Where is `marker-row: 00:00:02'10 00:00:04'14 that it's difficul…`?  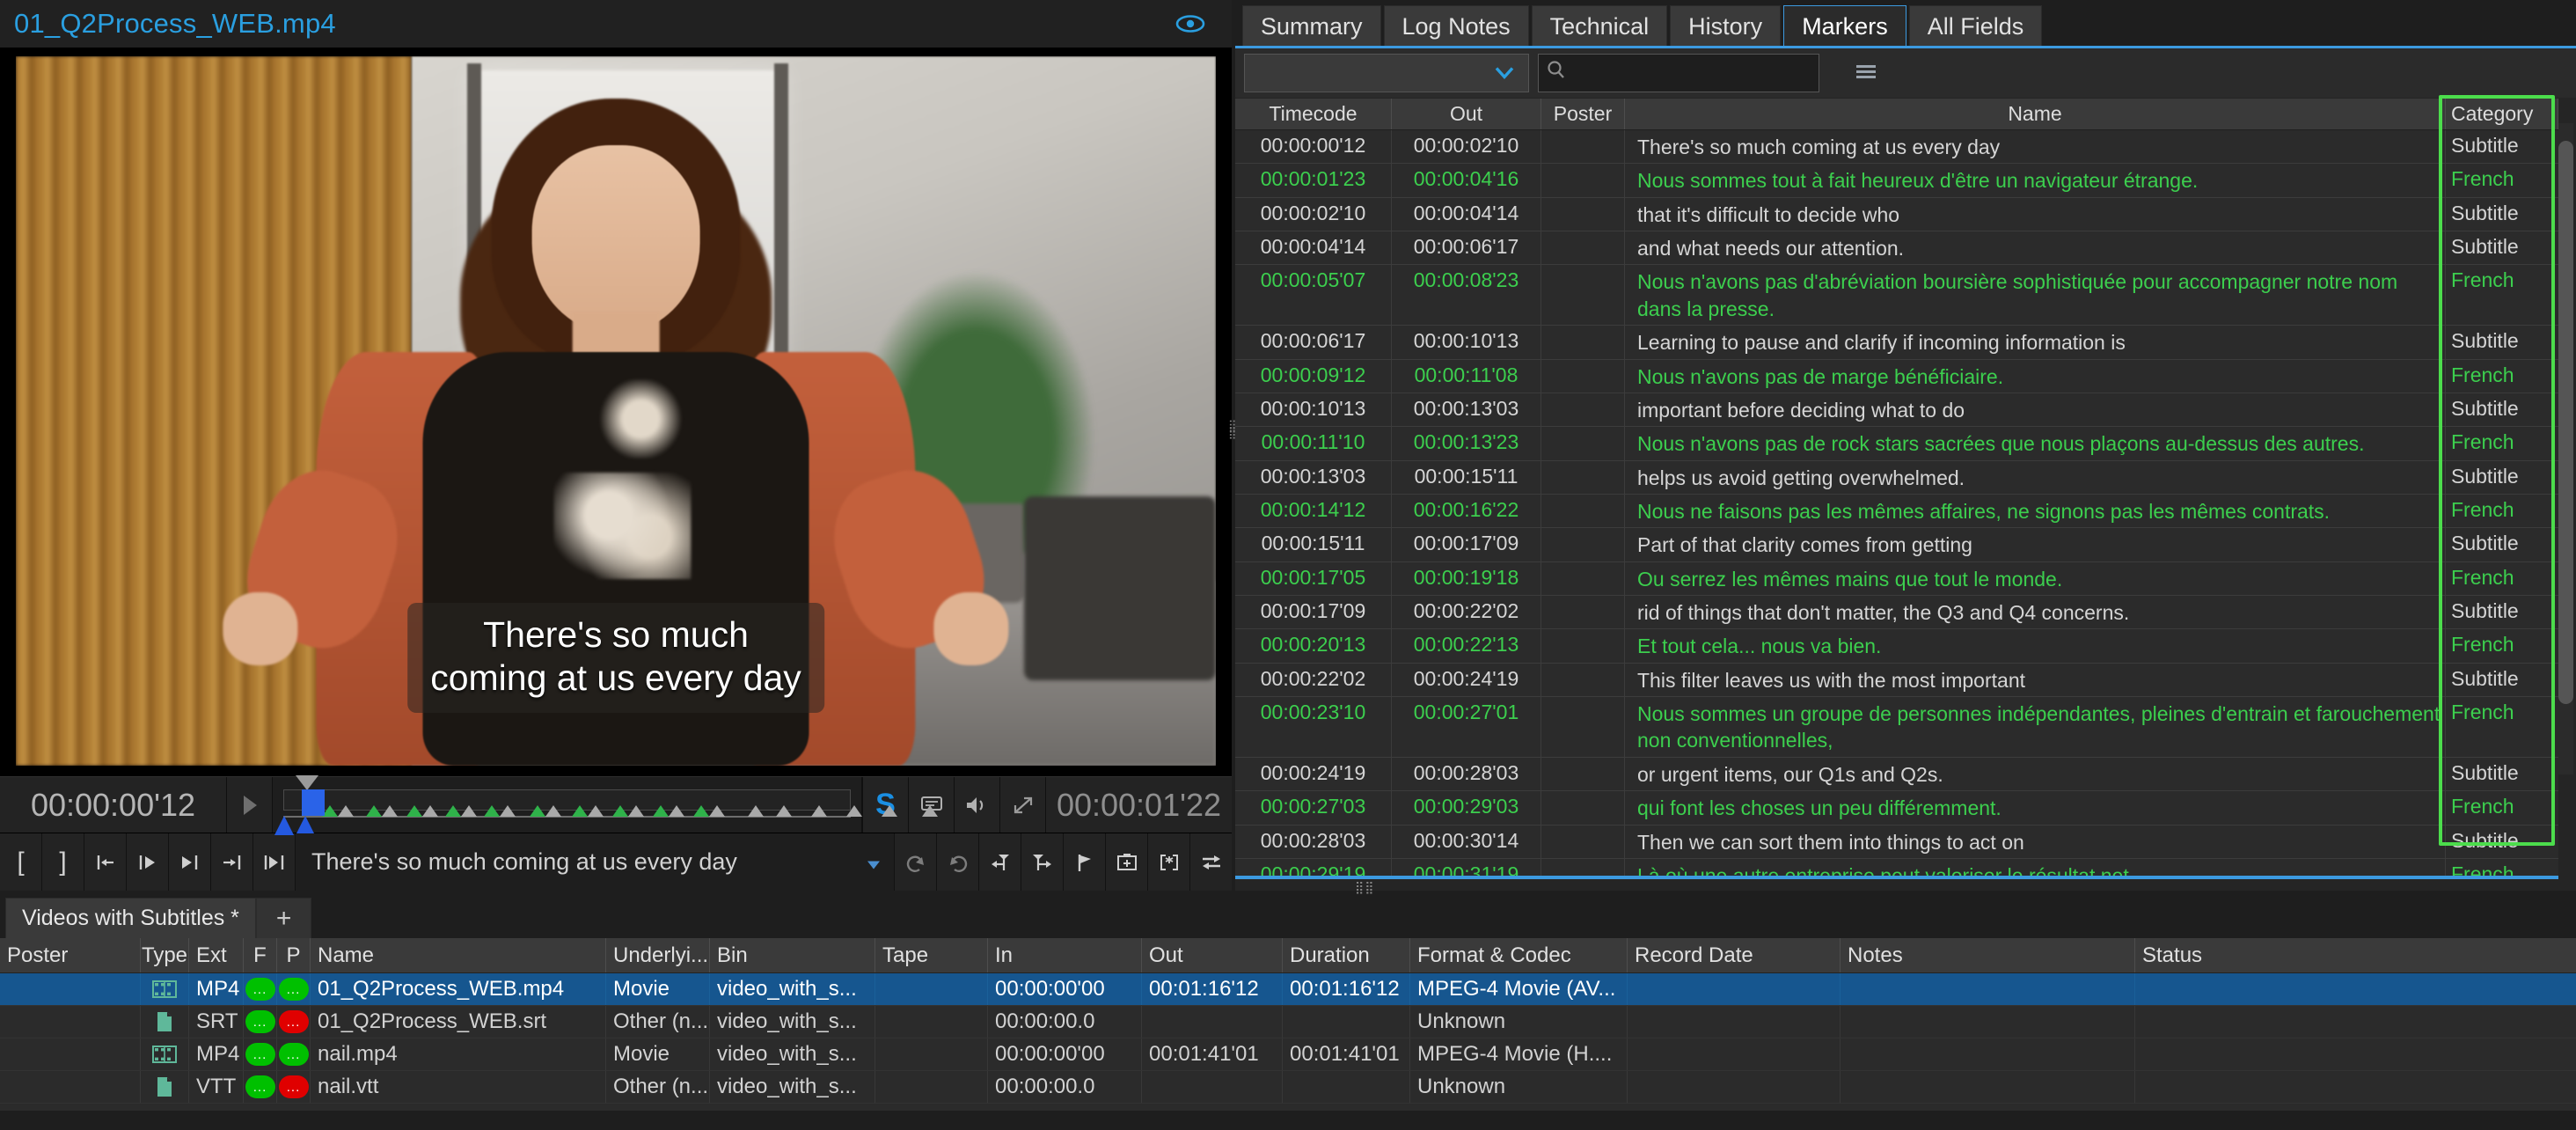 marker-row: 00:00:02'10 00:00:04'14 that it's difficul… is located at coordinates (1896, 214).